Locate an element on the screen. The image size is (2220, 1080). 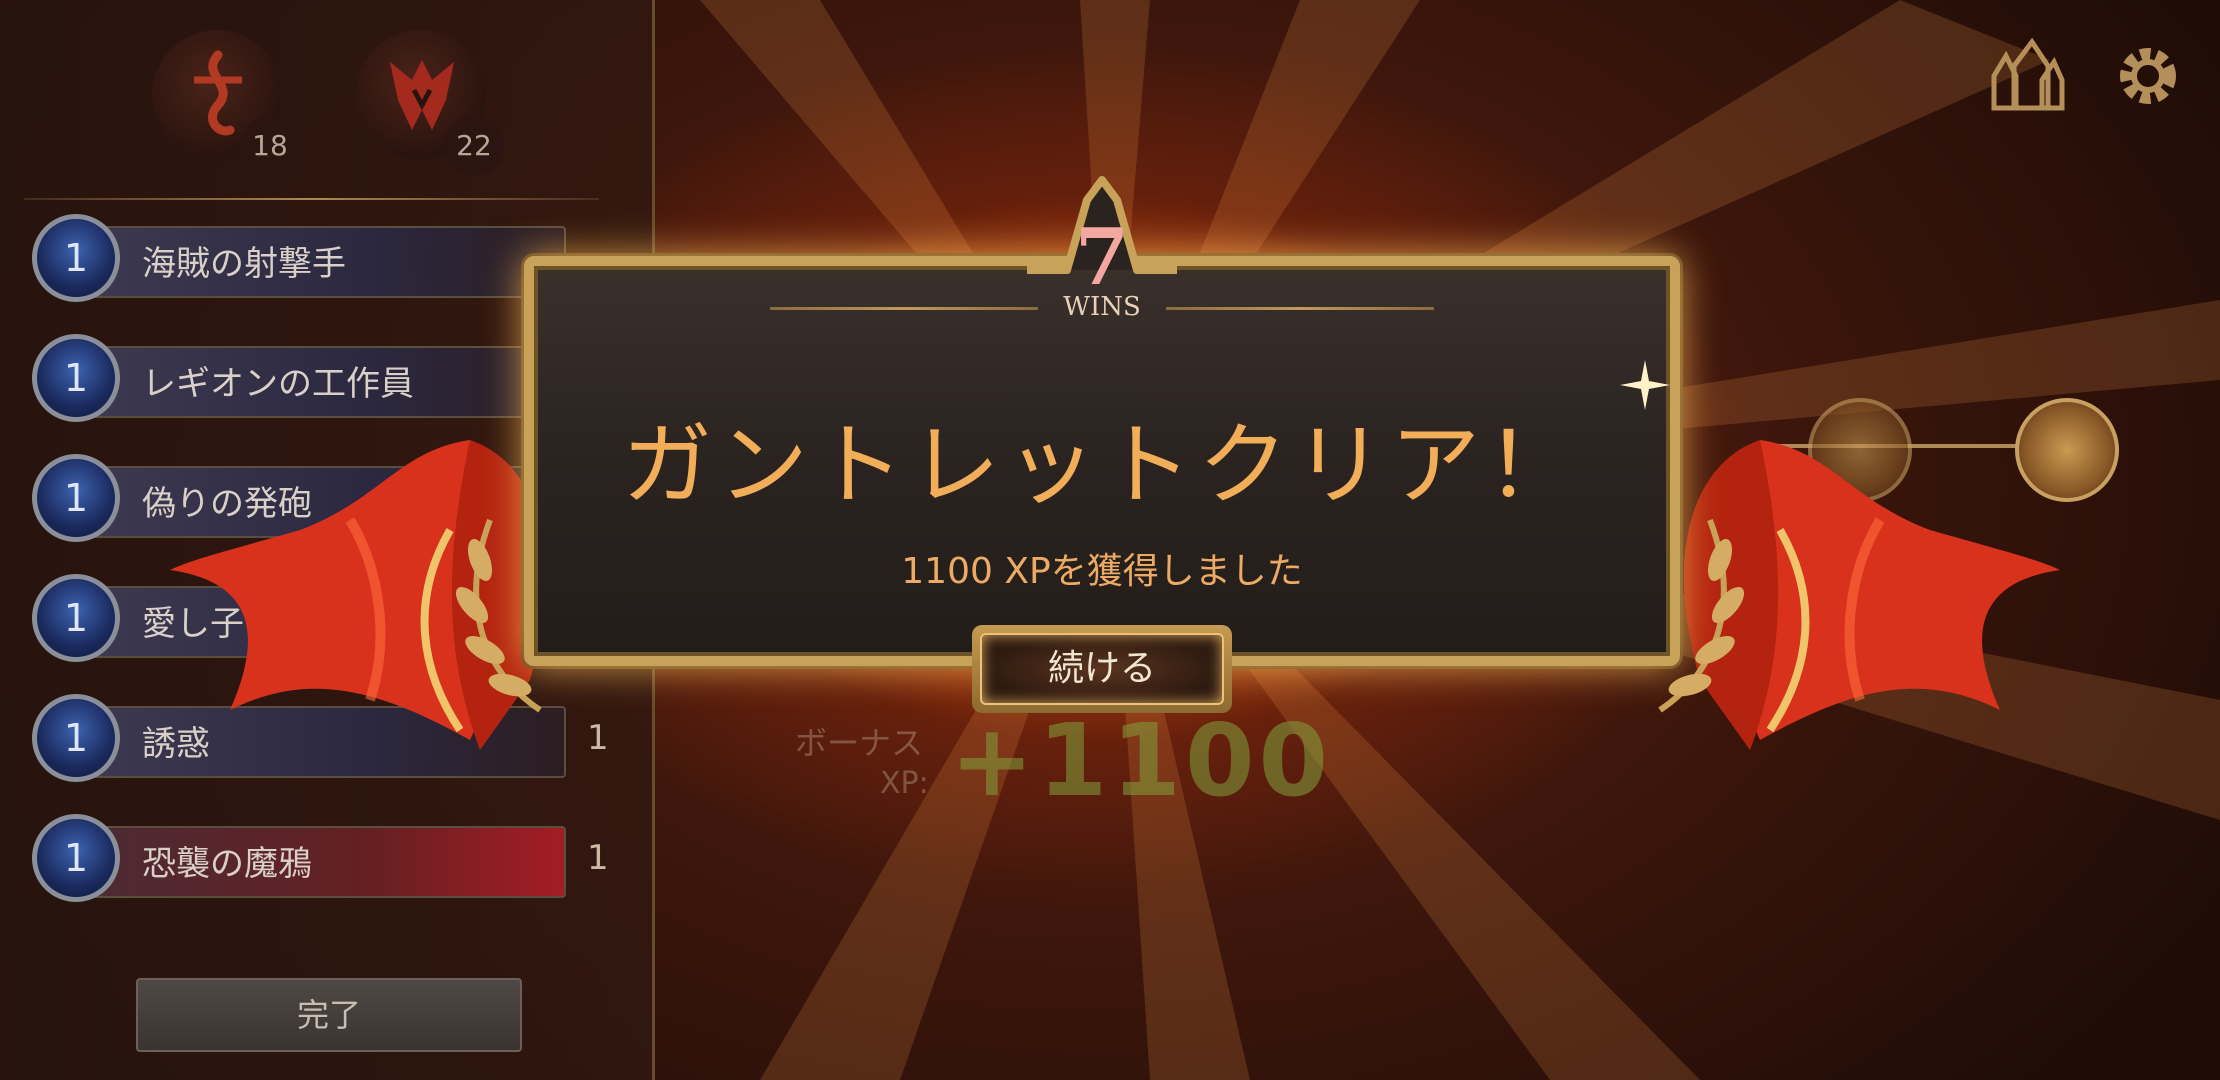
dialog-title: ガントレットクリア！ is located at coordinates (1102, 465).